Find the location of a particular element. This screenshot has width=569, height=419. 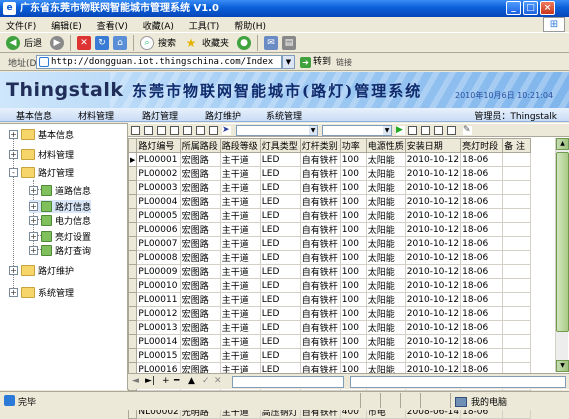

column-header: 所属路段 is located at coordinates (200, 145).